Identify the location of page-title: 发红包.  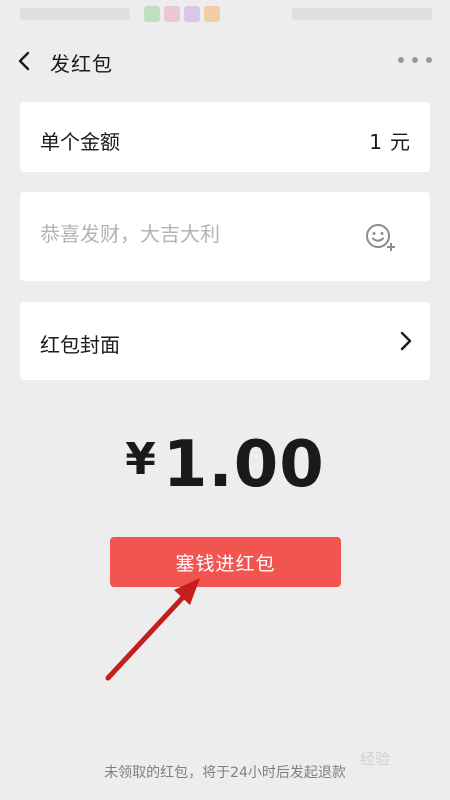
(81, 64).